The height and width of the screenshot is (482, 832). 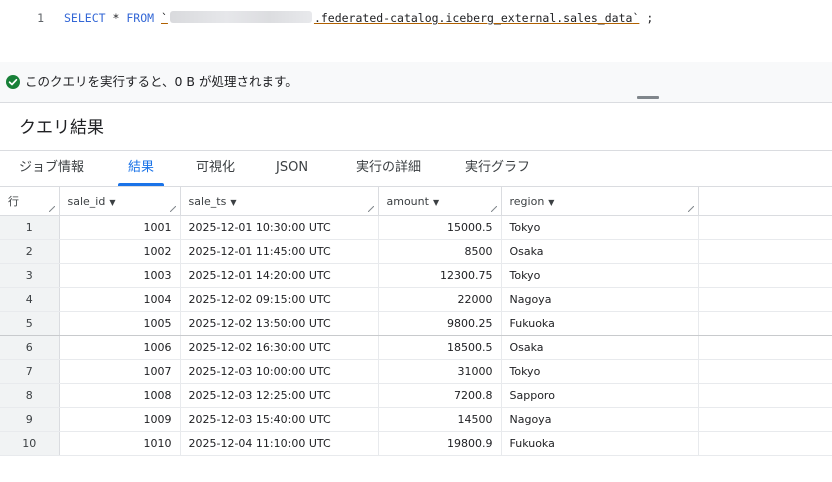 What do you see at coordinates (279, 275) in the screenshot?
I see `cell-sale-ts: 2025-12-01 14:20:00 UTC` at bounding box center [279, 275].